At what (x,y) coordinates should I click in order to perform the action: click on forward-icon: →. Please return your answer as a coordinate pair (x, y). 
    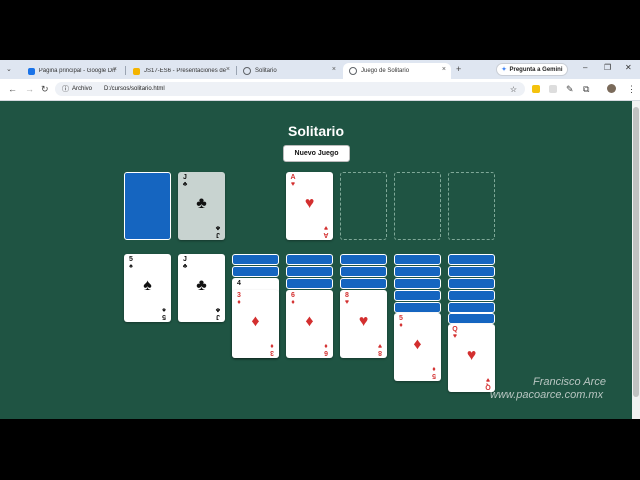
    Looking at the image, I should click on (29, 89).